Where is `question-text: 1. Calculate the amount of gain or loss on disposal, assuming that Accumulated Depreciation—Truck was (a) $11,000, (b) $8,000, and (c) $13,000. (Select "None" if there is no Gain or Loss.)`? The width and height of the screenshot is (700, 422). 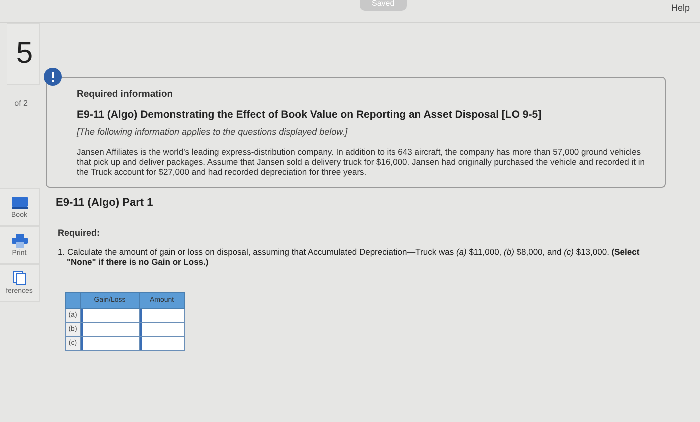 question-text: 1. Calculate the amount of gain or loss on disposal, assuming that Accumulated Depreciation—Truck was (a) $11,000, (b) $8,000, and (c) $13,000. (Select "None" if there is no Gain or Loss.) is located at coordinates (349, 257).